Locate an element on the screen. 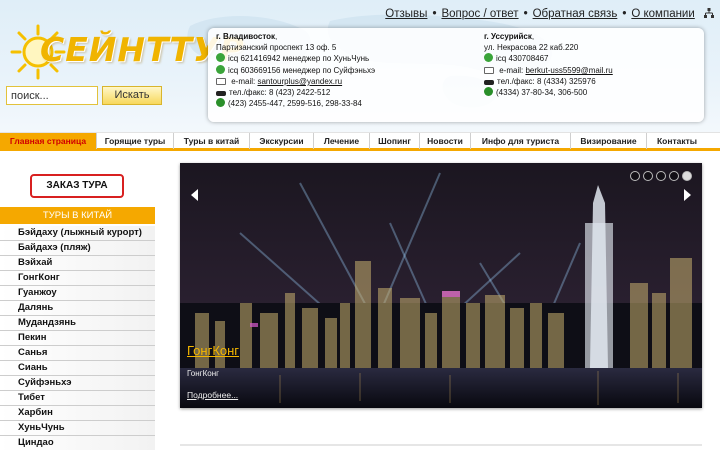 This screenshot has width=720, height=450. sidebar-item-tibet: Тибет is located at coordinates (77, 398).